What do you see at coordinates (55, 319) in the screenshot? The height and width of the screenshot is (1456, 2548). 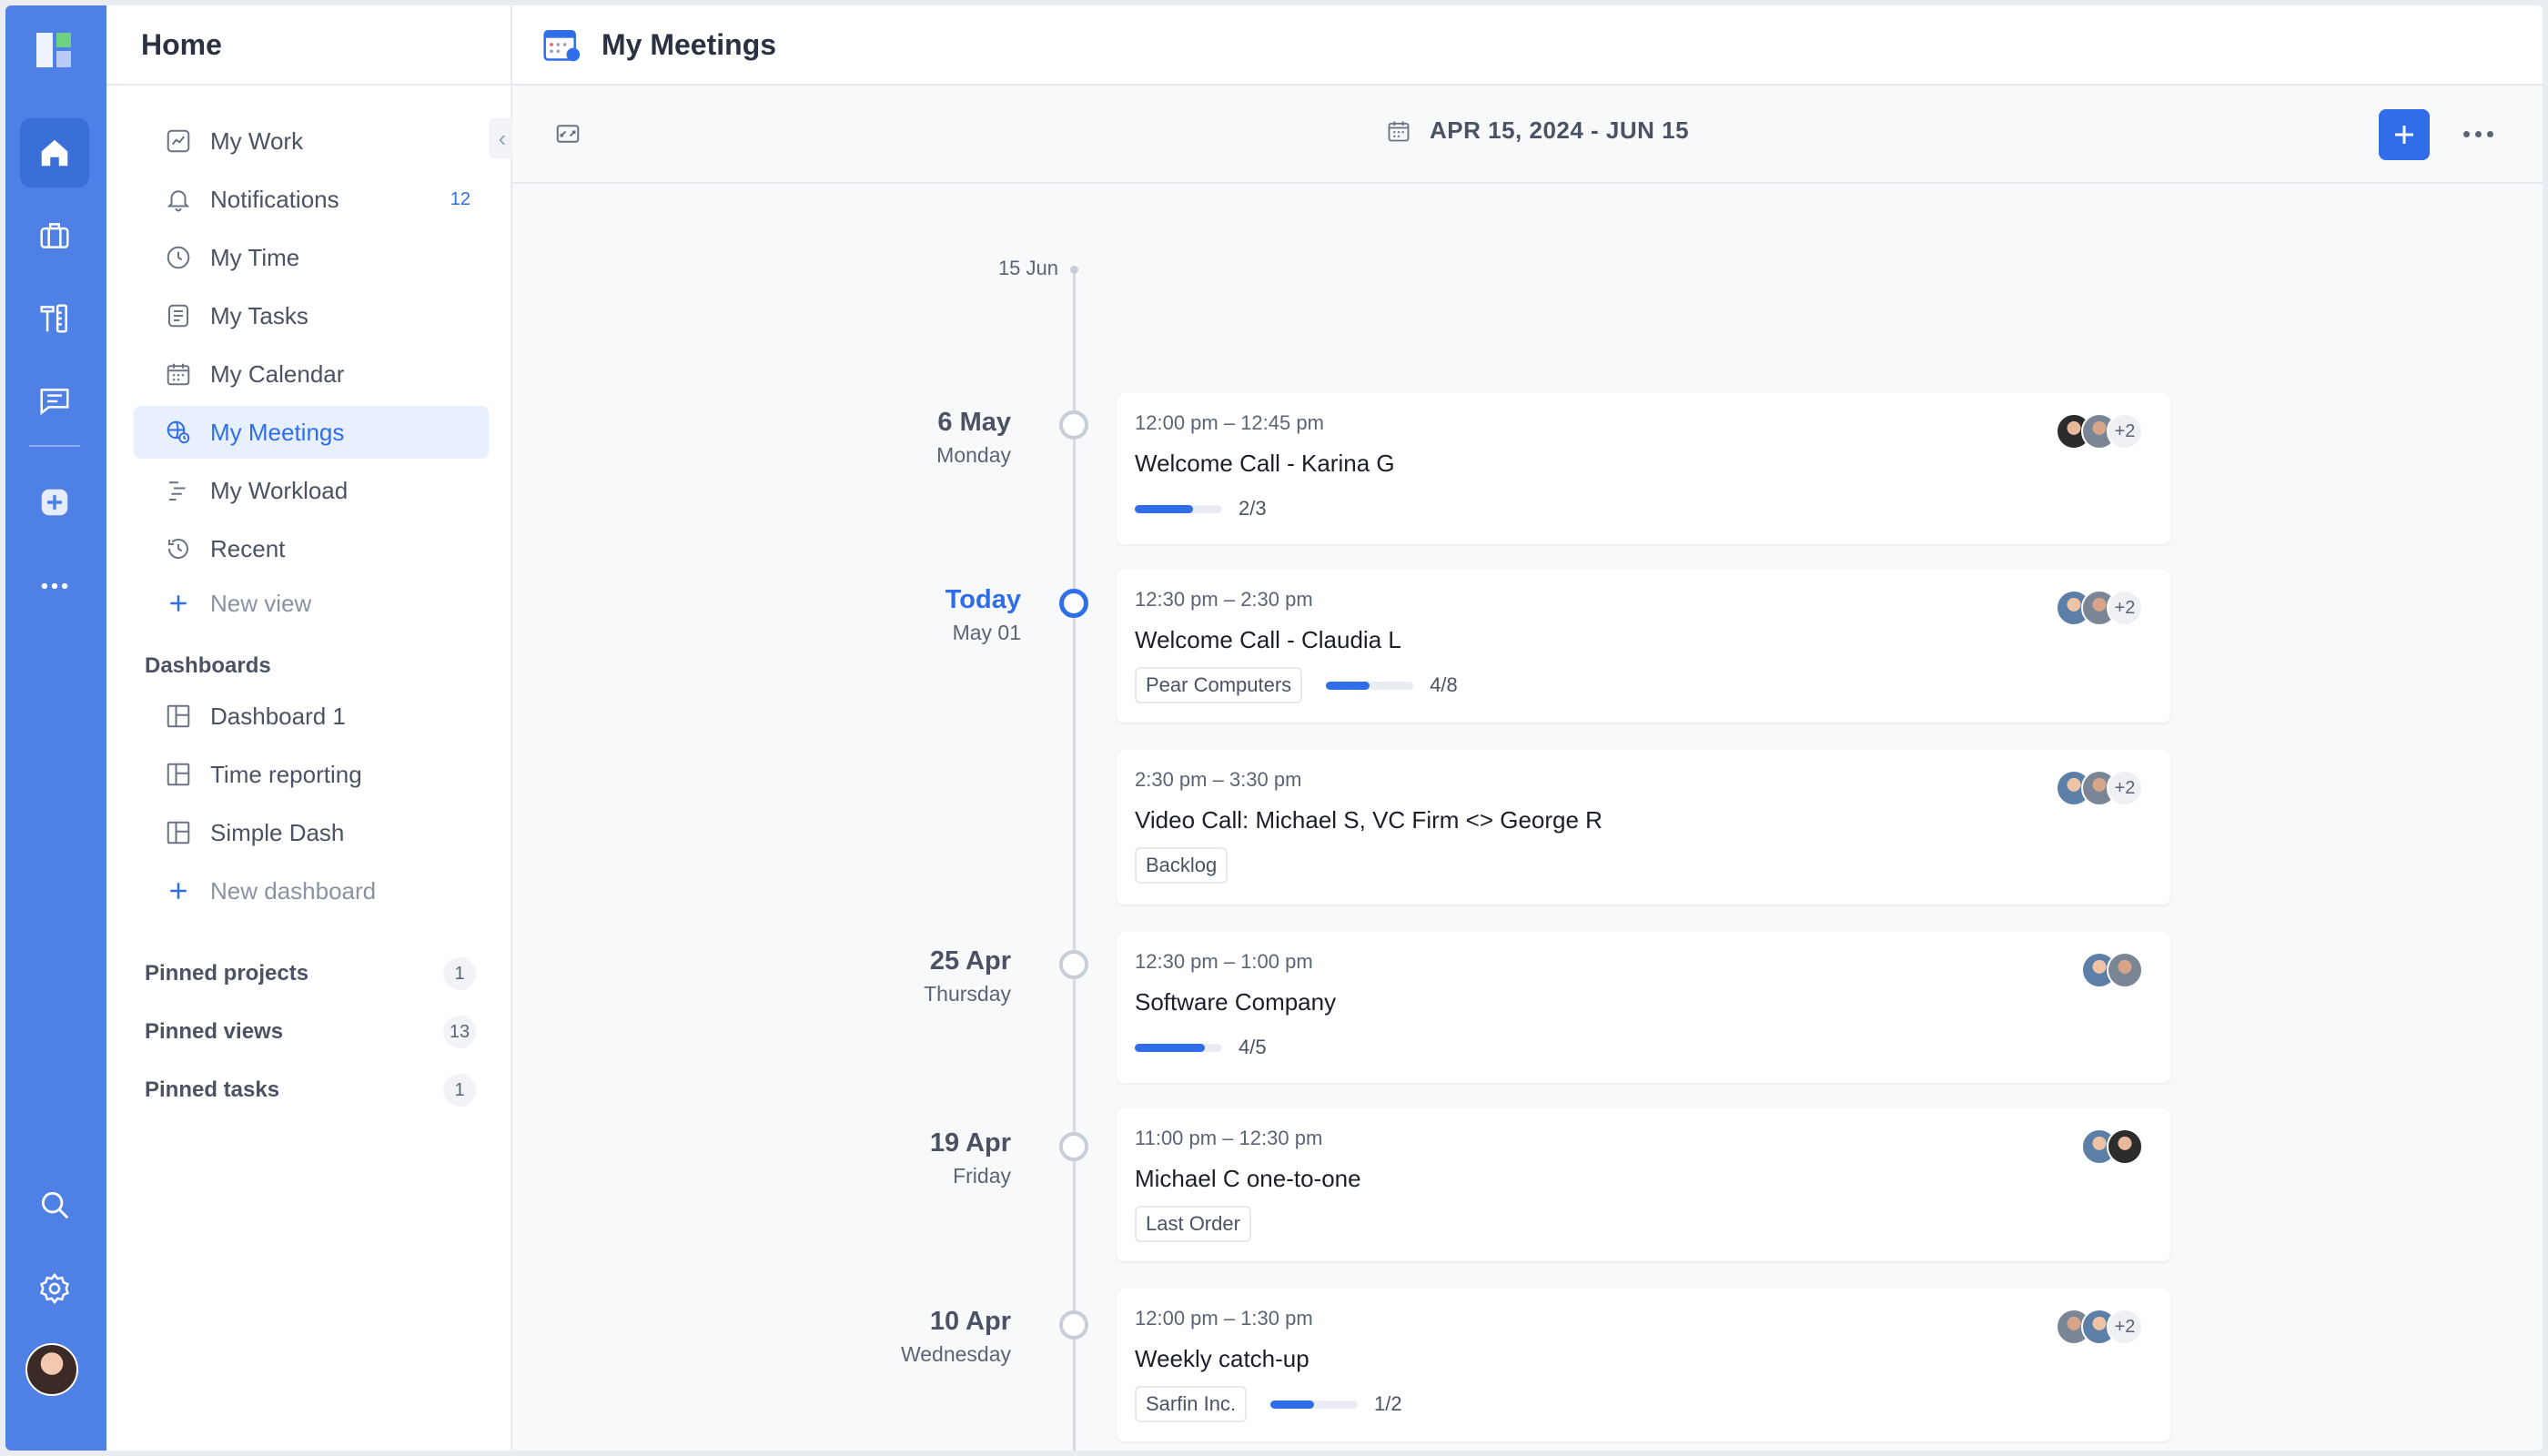 I see `tools-button` at bounding box center [55, 319].